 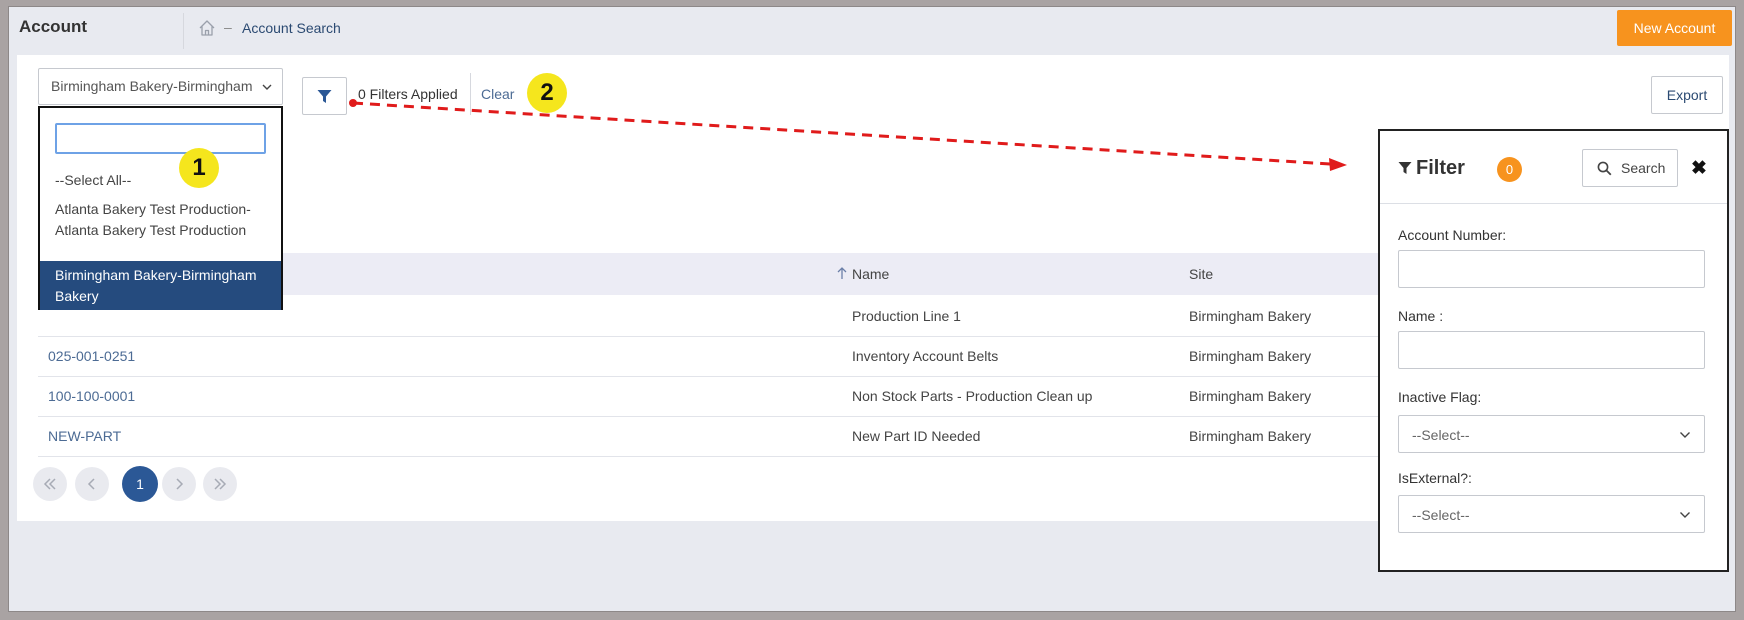 I want to click on chevron-right-icon, so click(x=180, y=484).